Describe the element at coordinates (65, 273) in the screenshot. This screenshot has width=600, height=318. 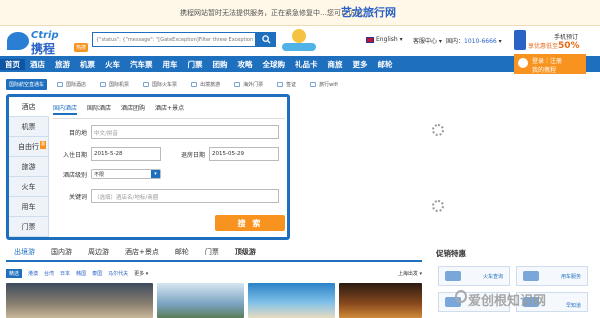
I see `filter-japan: 日本` at that location.